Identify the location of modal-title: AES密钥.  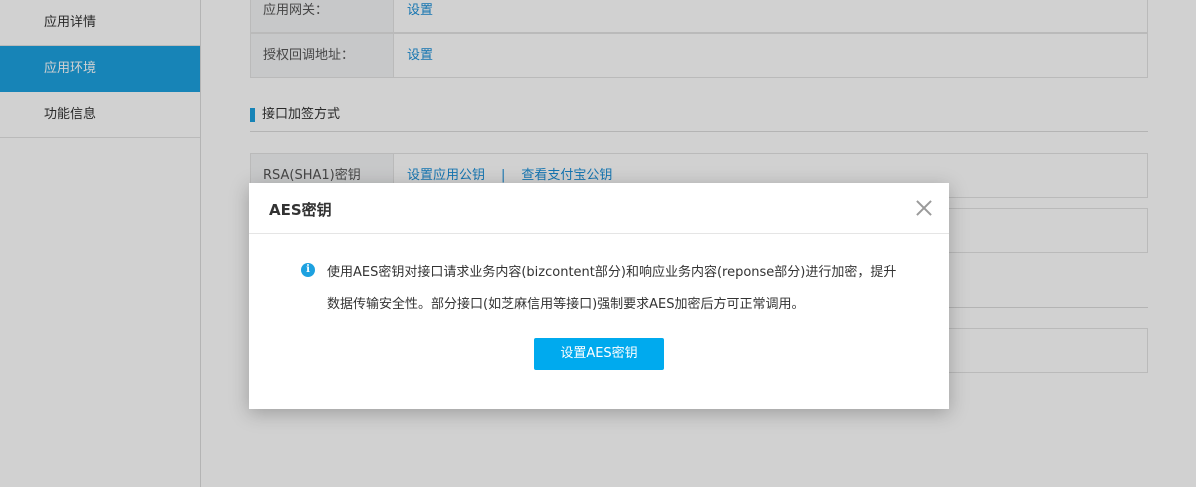
(300, 210).